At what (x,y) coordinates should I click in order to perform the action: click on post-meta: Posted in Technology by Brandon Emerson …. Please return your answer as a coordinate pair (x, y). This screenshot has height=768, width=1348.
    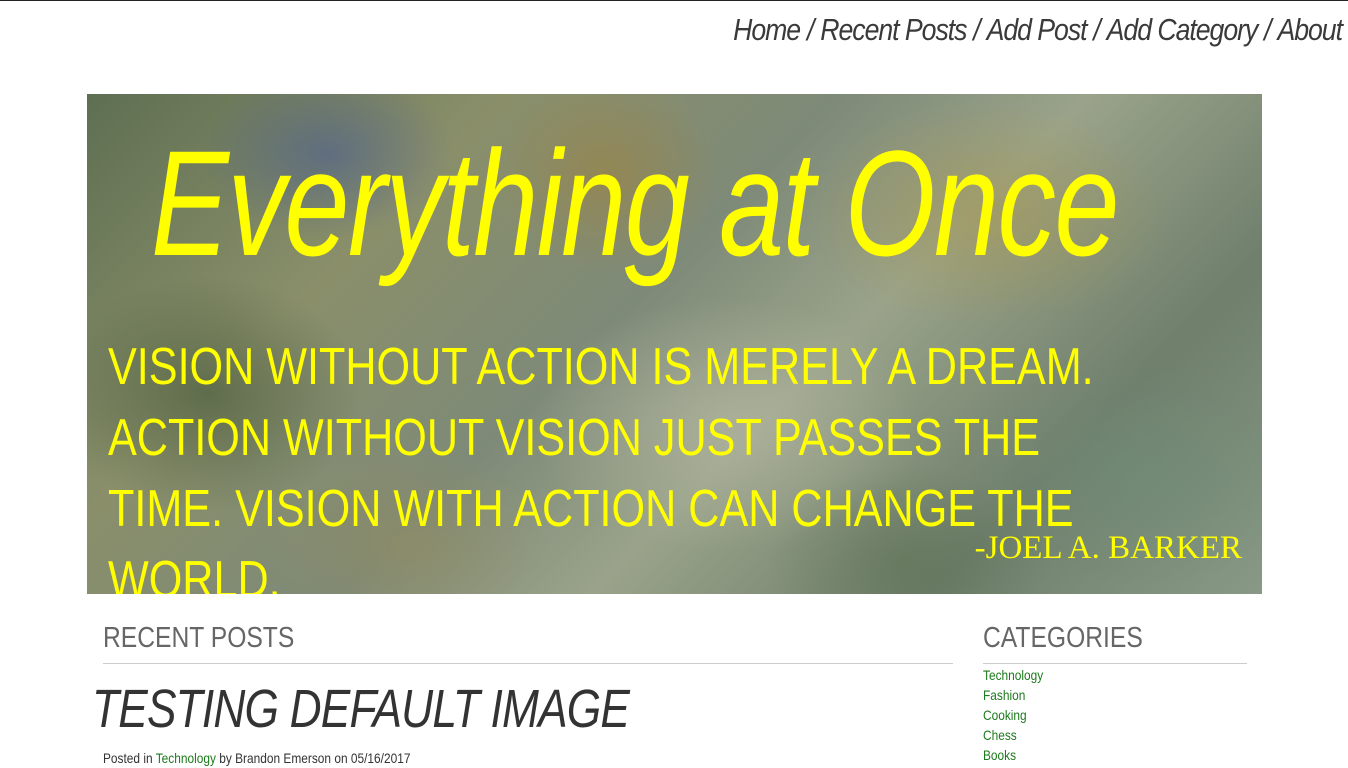
    Looking at the image, I should click on (256, 758).